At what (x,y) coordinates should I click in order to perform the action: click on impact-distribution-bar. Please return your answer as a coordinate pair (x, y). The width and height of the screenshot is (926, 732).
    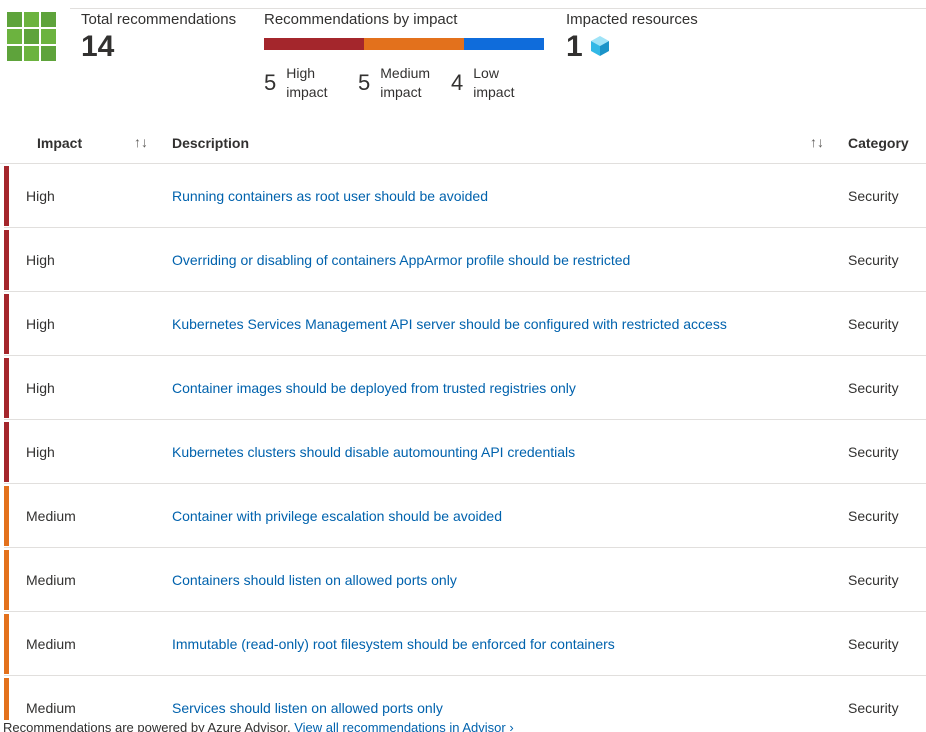
    Looking at the image, I should click on (404, 44).